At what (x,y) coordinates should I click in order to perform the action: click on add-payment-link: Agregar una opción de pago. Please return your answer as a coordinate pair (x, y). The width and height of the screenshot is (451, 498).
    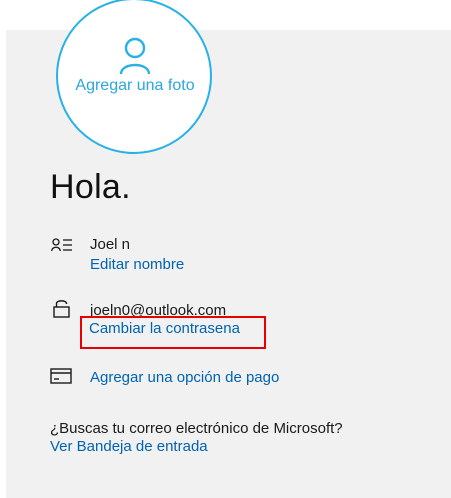
    Looking at the image, I should click on (184, 377).